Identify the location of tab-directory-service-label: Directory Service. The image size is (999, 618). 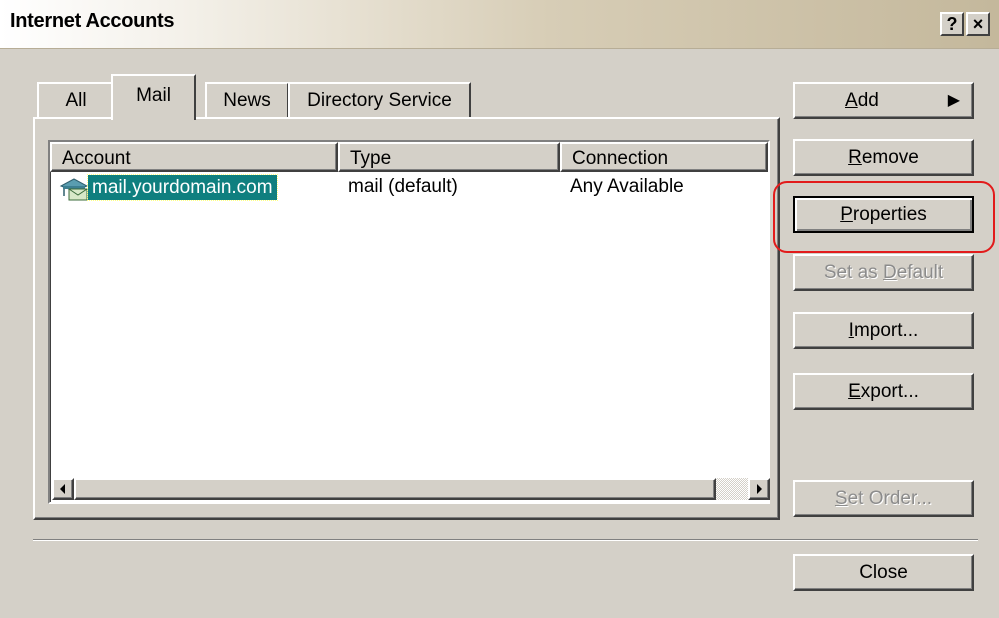
(379, 100).